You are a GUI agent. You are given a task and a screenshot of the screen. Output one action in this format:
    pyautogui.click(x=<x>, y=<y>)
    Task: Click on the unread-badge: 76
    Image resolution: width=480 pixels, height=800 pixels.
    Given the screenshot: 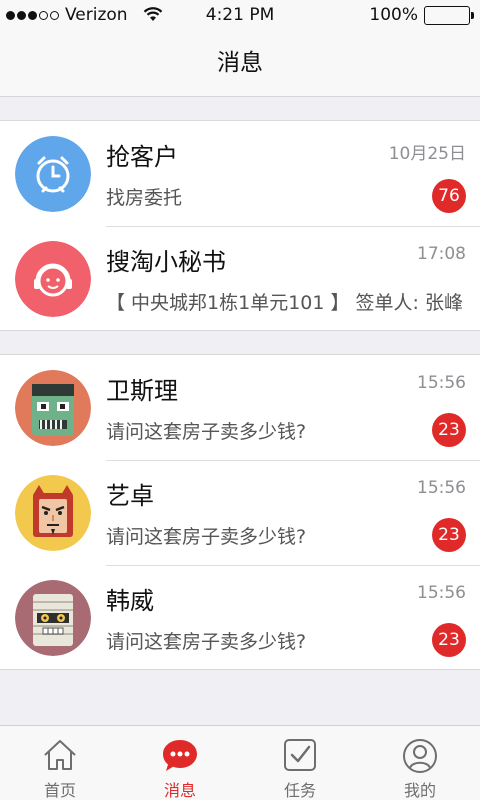 What is the action you would take?
    pyautogui.click(x=449, y=196)
    